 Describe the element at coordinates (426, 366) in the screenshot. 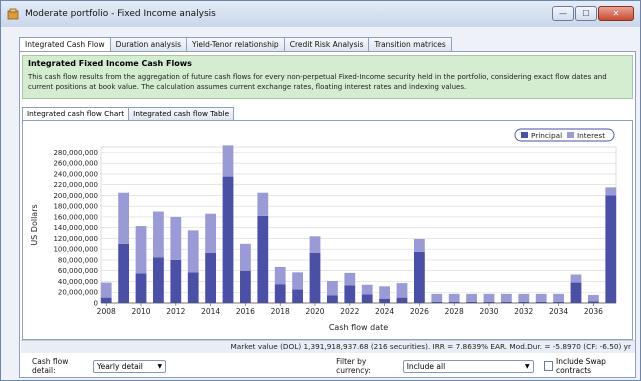

I see `filter-currency-value: Include all` at that location.